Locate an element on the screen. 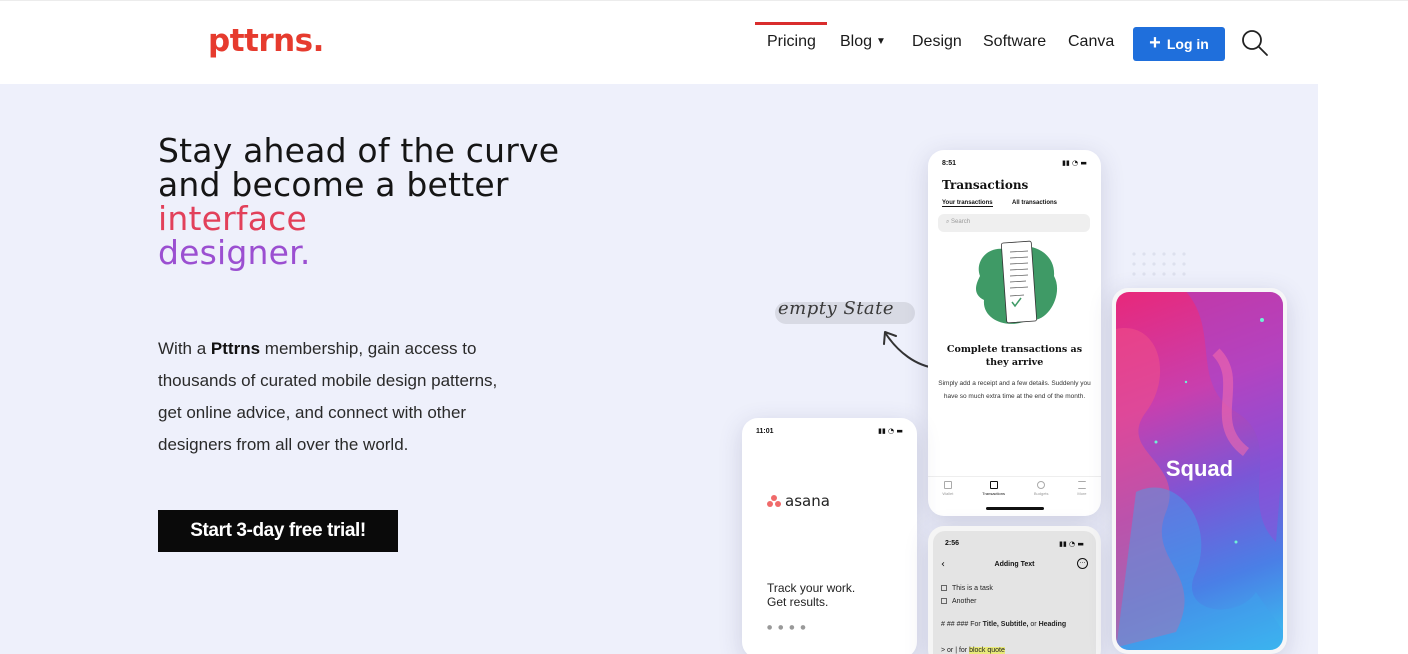 The width and height of the screenshot is (1408, 654). squad-wordmark: Squad is located at coordinates (1199, 468).